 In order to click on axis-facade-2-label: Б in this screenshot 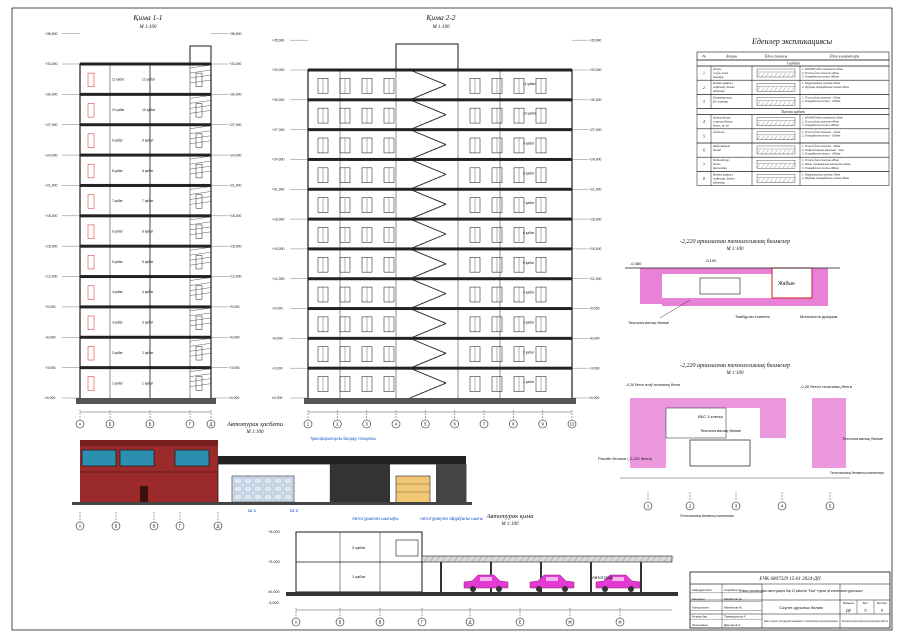, I will do `click(116, 526)`.